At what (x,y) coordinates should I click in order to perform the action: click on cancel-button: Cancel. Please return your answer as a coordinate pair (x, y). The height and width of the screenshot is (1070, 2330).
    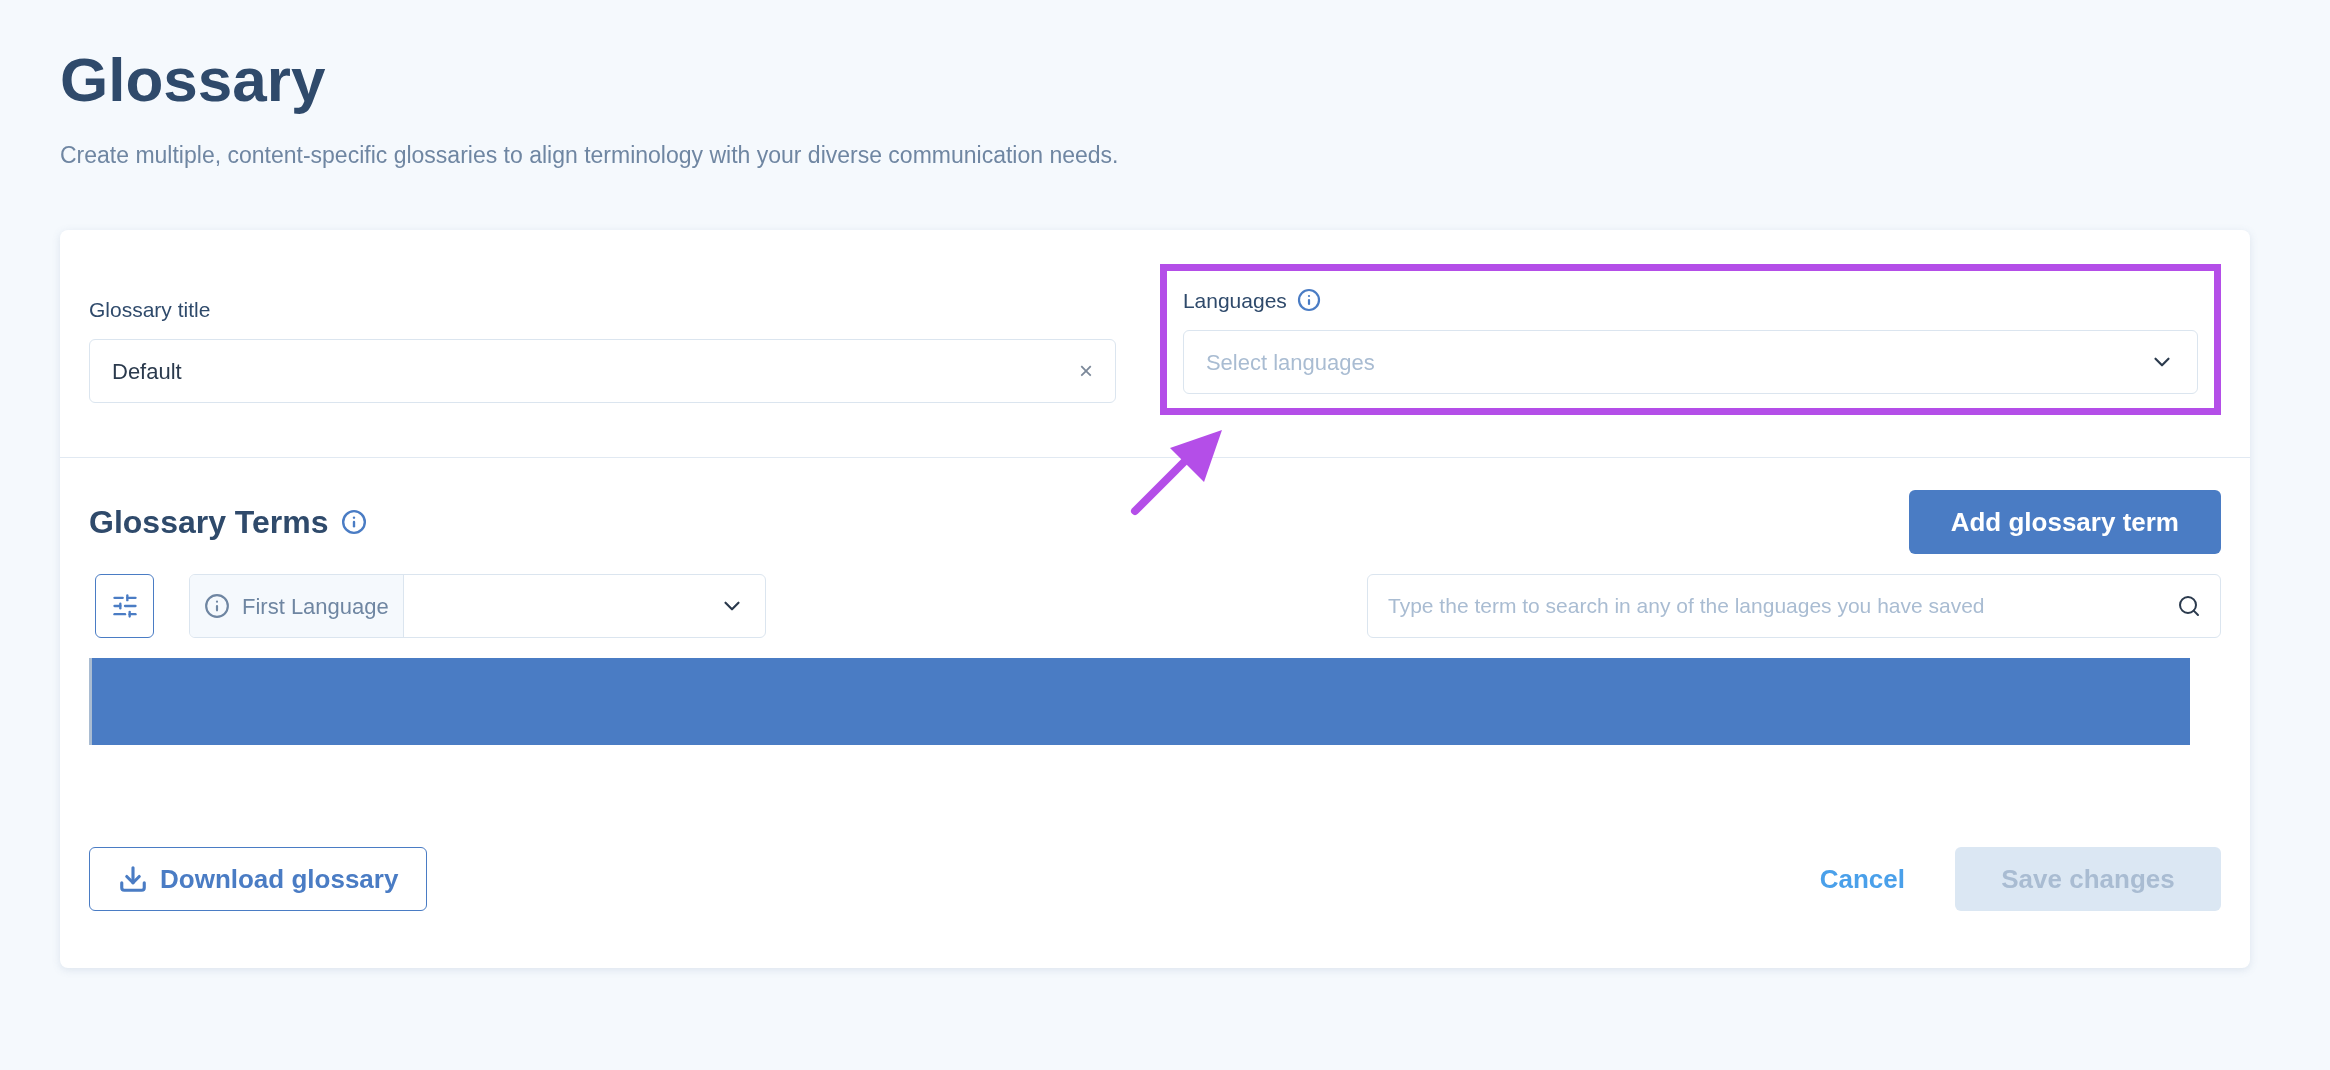
    Looking at the image, I should click on (1862, 879).